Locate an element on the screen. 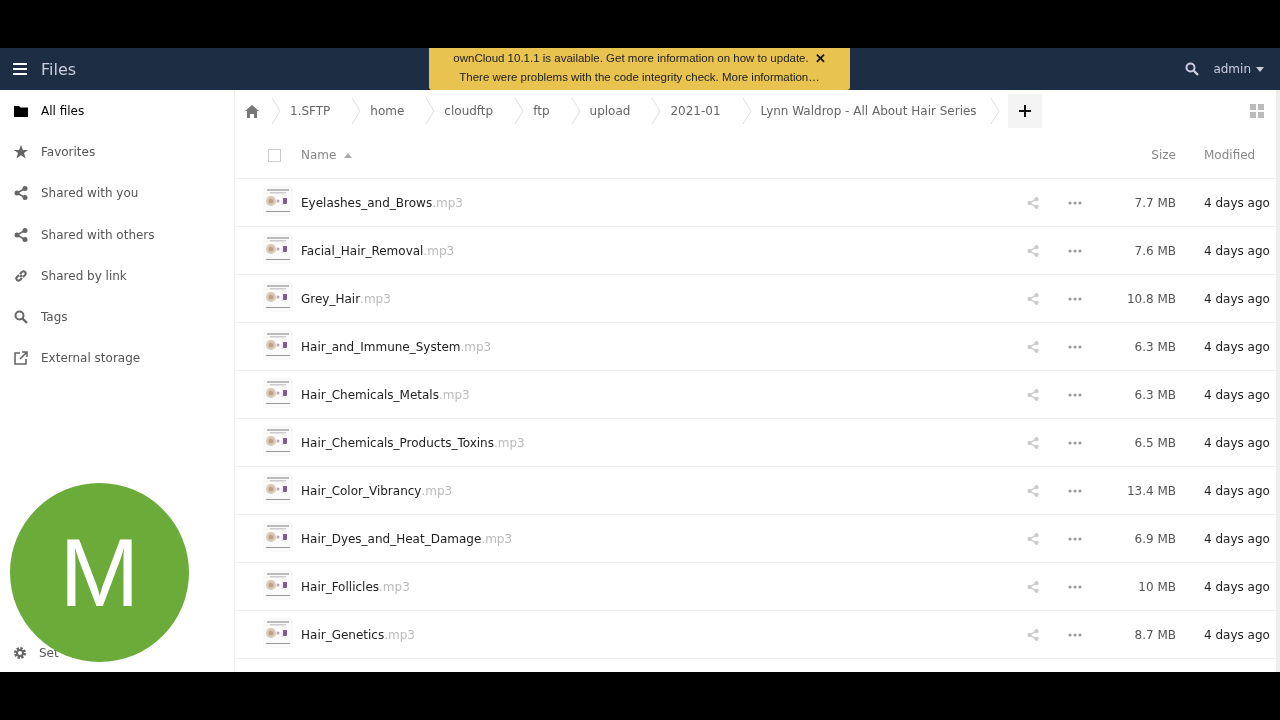 This screenshot has height=720, width=1280. name-column-header: Name is located at coordinates (656, 155).